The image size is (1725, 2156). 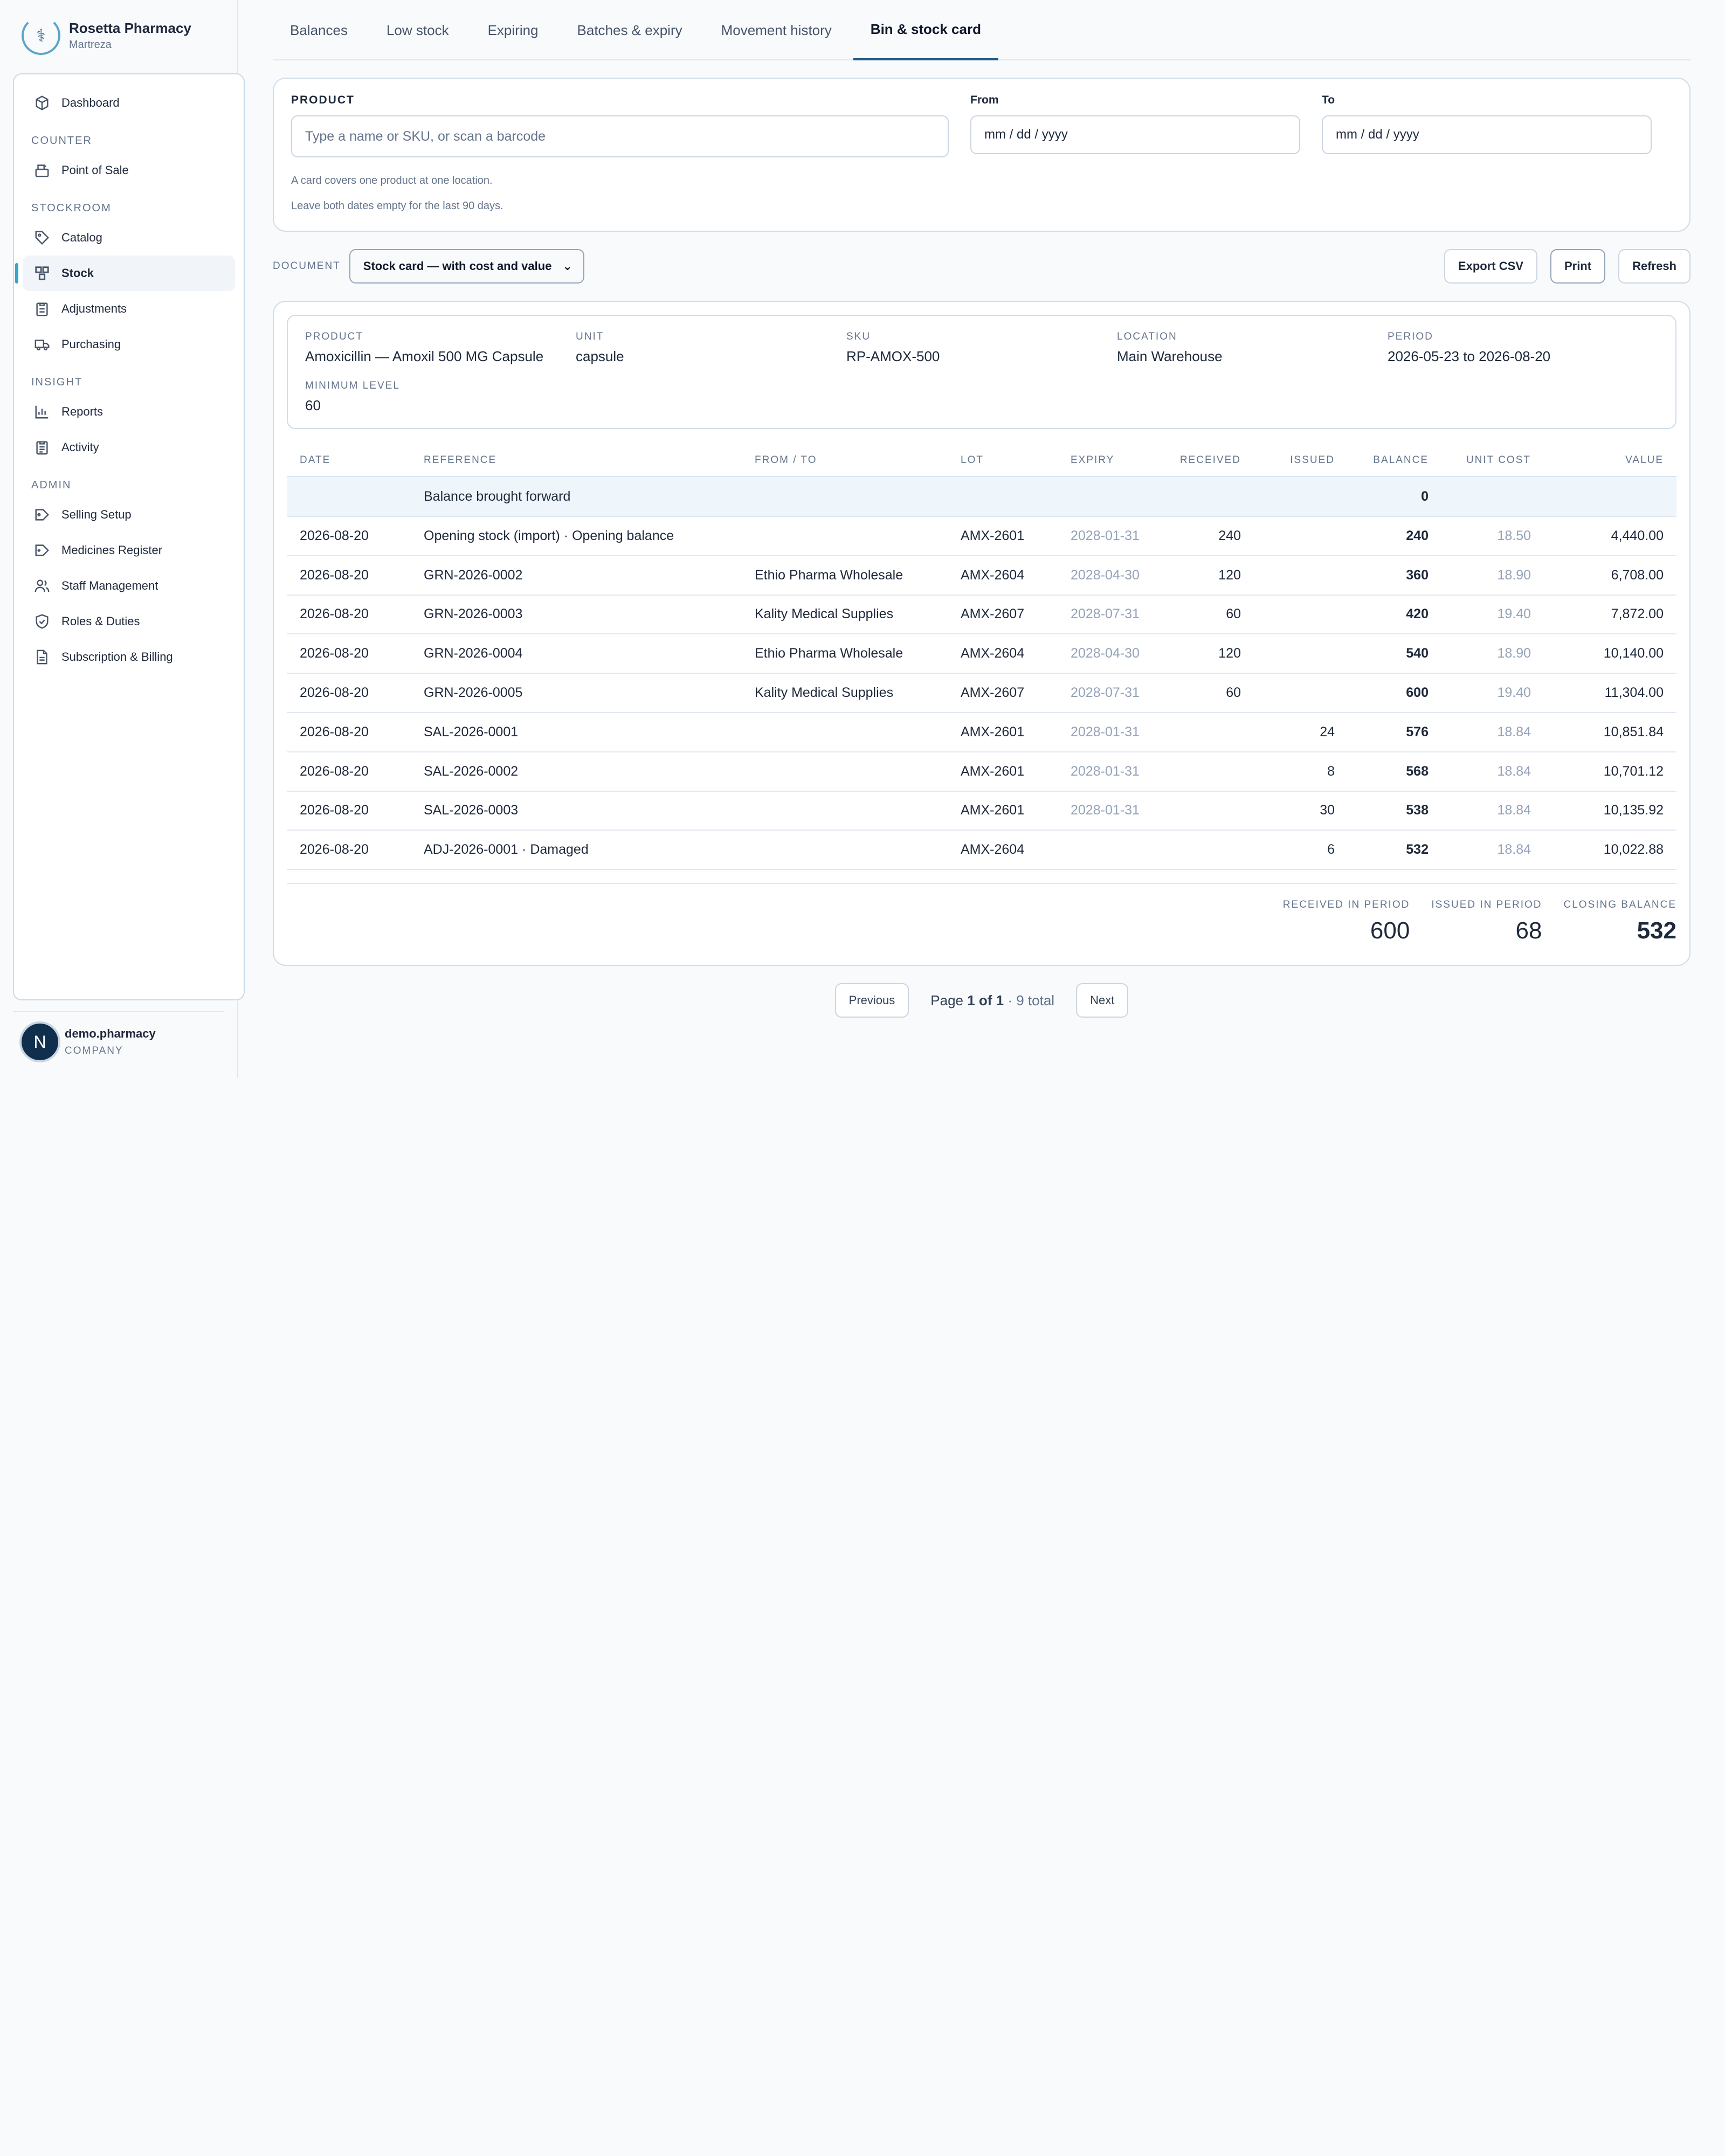 What do you see at coordinates (871, 1001) in the screenshot?
I see `previous-page-button: Previous` at bounding box center [871, 1001].